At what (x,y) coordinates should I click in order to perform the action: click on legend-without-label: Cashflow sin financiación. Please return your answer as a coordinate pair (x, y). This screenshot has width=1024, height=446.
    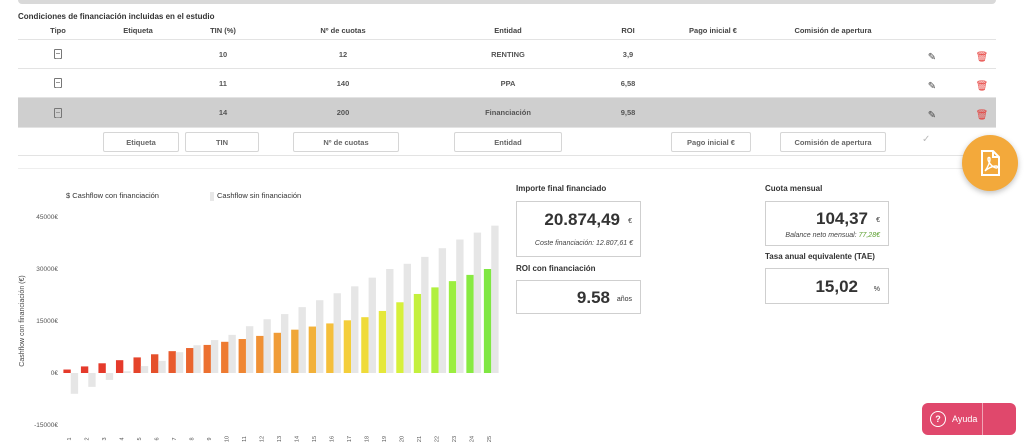
    Looking at the image, I should click on (259, 195).